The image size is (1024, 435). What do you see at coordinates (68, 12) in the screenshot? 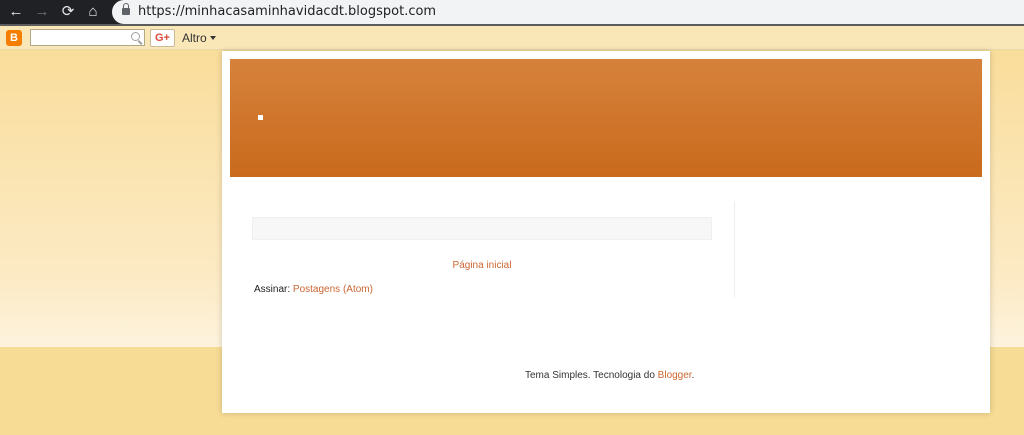
I see `reload-icon: ⟳` at bounding box center [68, 12].